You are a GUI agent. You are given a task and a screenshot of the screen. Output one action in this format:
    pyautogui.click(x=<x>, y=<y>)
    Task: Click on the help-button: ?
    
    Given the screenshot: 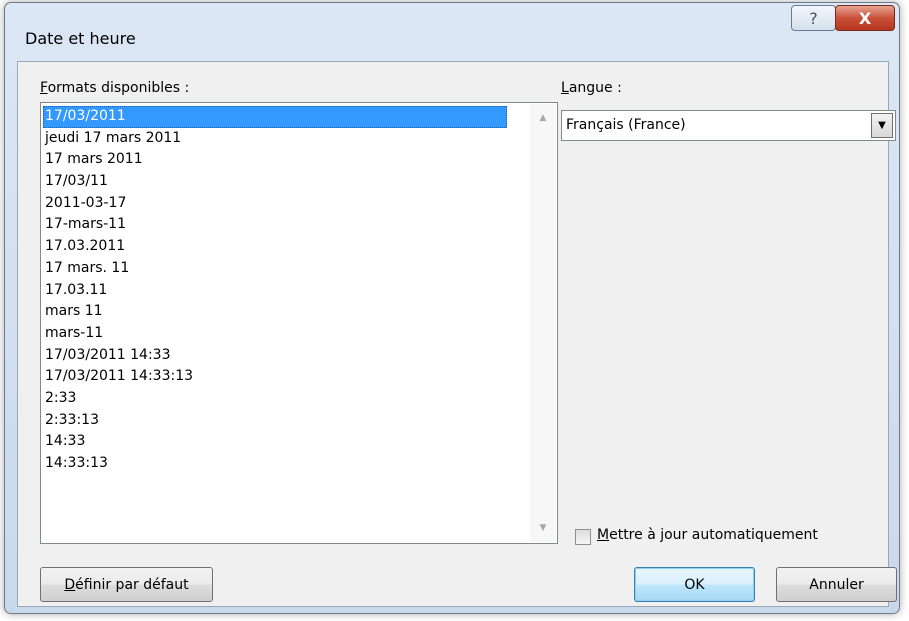 What is the action you would take?
    pyautogui.click(x=813, y=18)
    